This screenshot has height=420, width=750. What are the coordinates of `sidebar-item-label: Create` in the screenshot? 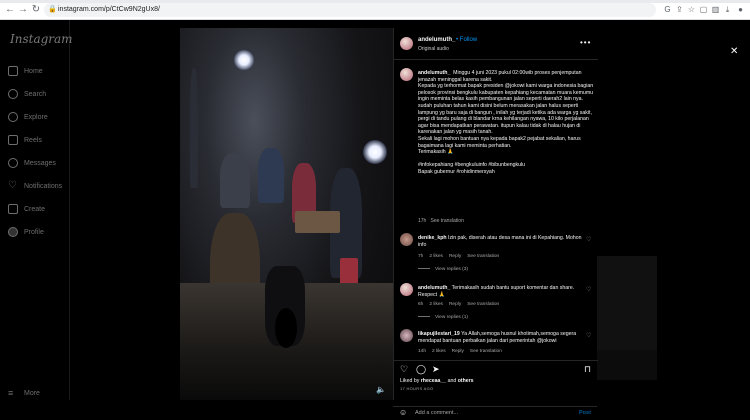 It's located at (35, 209).